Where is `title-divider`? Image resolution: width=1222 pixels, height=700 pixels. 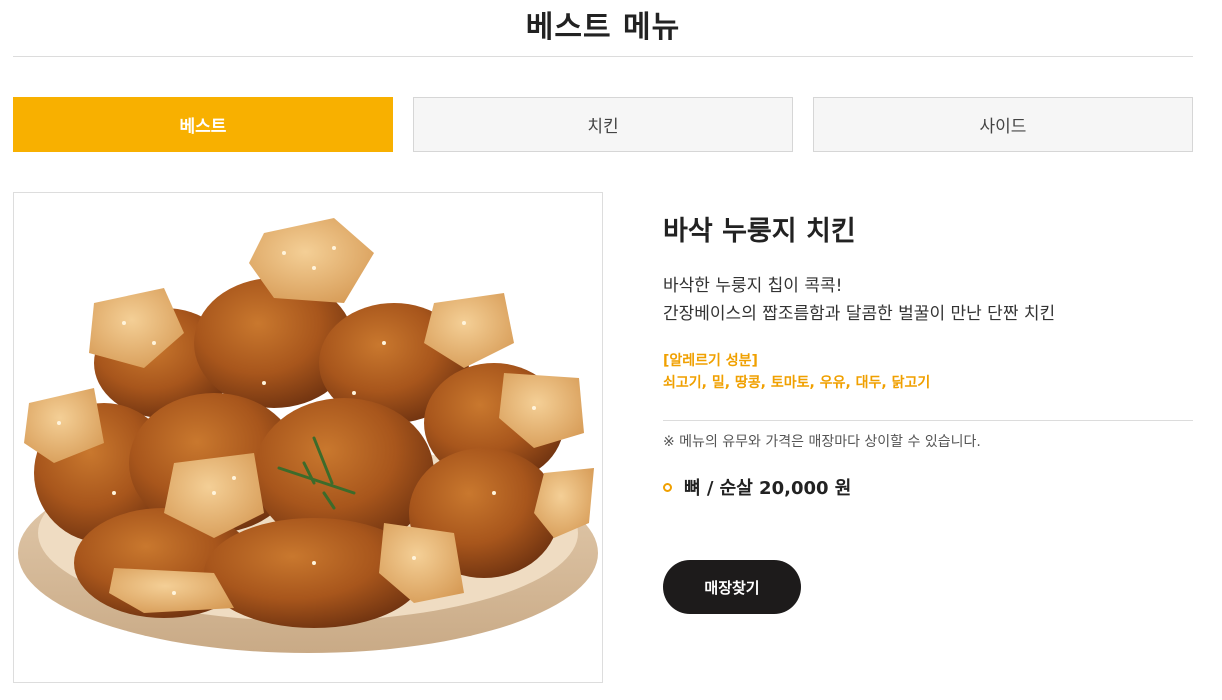
title-divider is located at coordinates (603, 56).